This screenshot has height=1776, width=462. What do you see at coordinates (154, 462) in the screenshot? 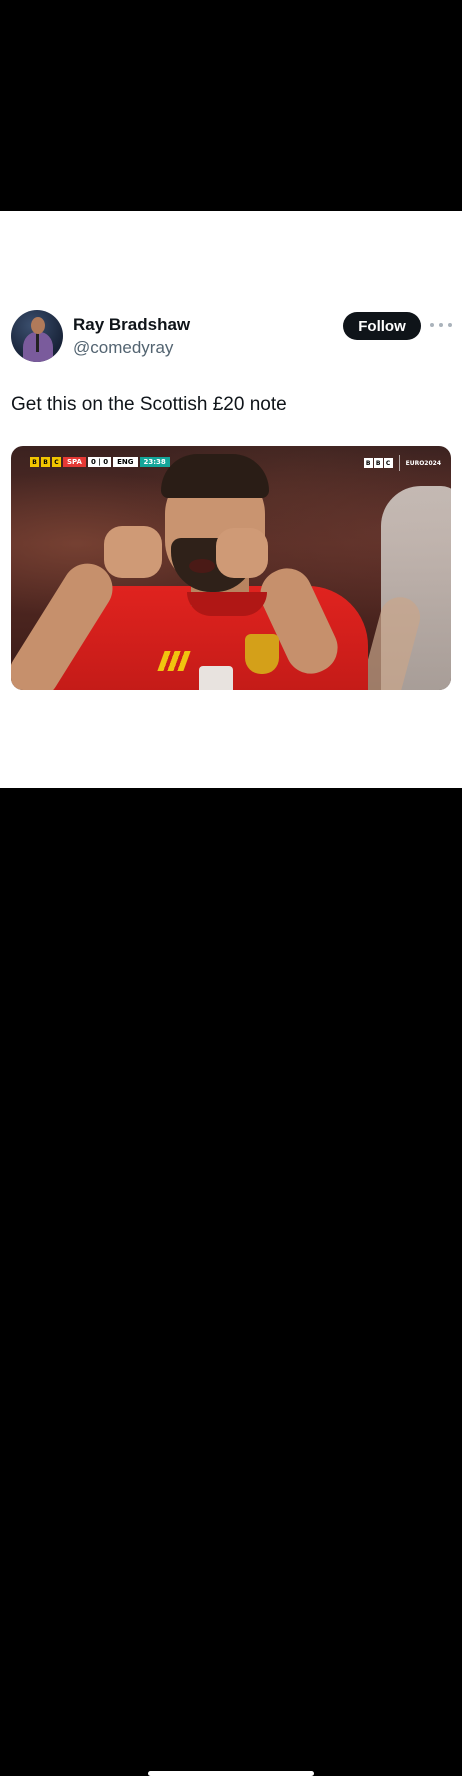
I see `scorebug-clock: 23:38` at bounding box center [154, 462].